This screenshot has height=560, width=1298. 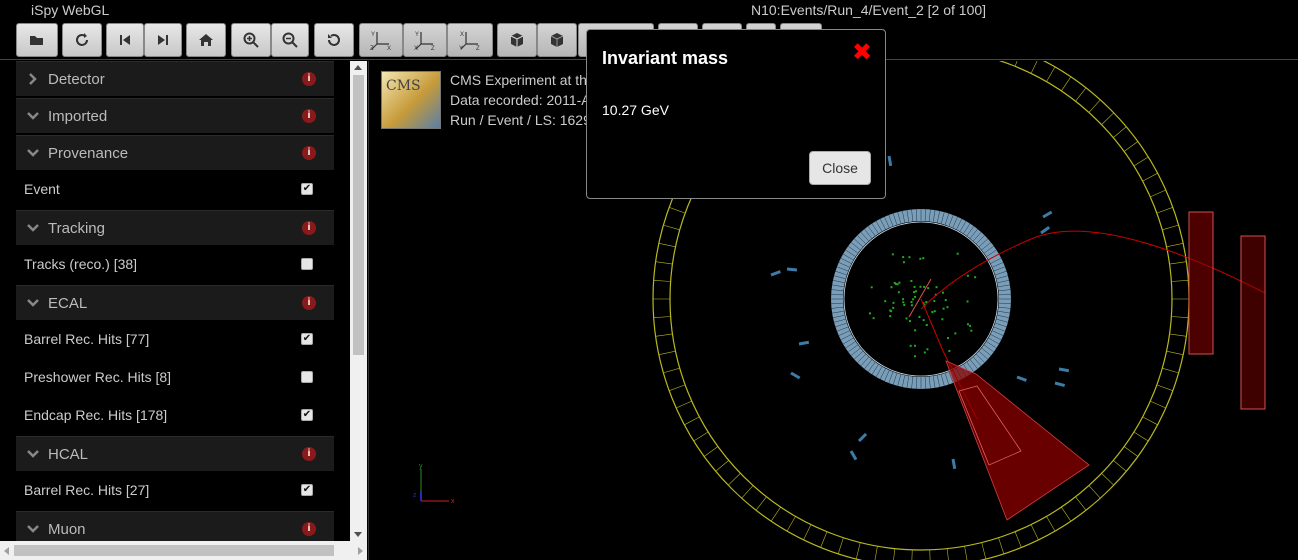 I want to click on axis-y-label: y, so click(x=421, y=466).